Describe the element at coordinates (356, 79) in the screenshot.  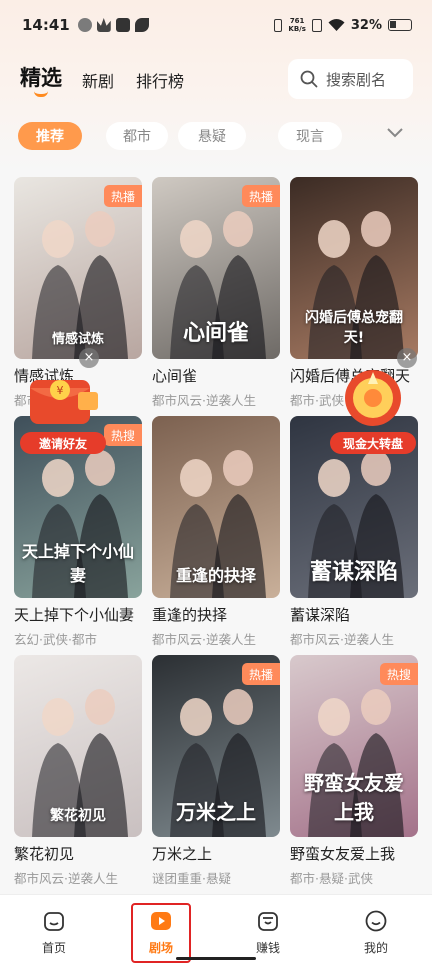
I see `search-placeholder: 搜索剧名` at that location.